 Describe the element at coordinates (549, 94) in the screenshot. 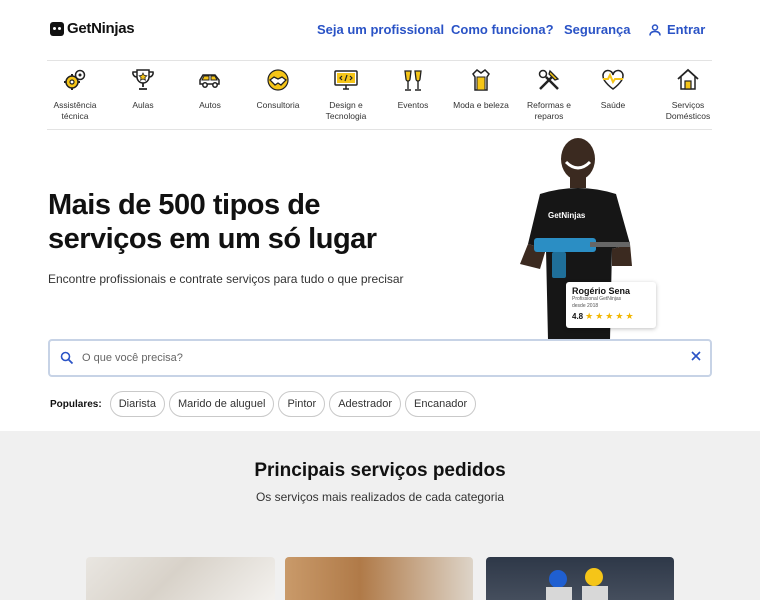

I see `category-reformas-reparos: Reformas e reparos` at that location.